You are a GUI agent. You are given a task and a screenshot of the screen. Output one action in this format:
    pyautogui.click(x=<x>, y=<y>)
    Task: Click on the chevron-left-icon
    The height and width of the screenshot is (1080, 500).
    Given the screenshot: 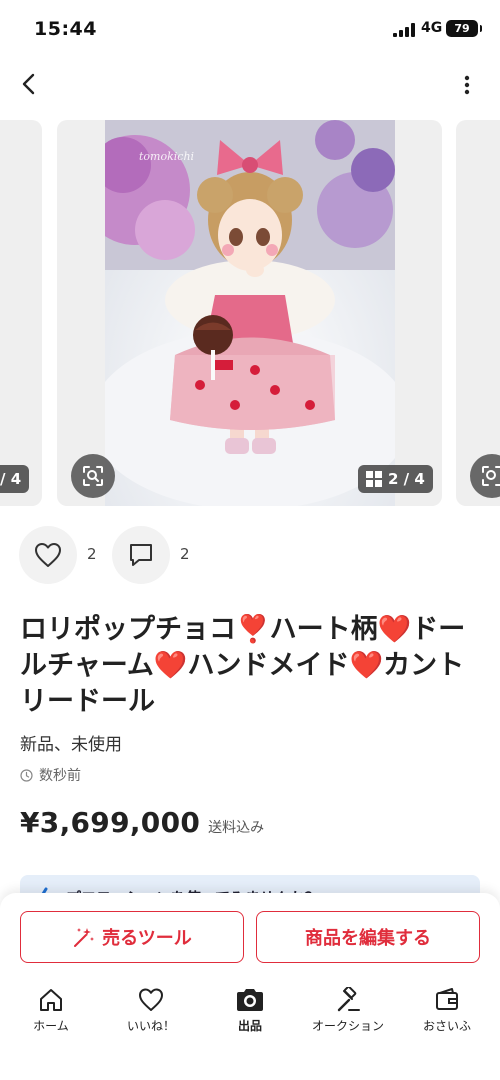 What is the action you would take?
    pyautogui.click(x=28, y=84)
    